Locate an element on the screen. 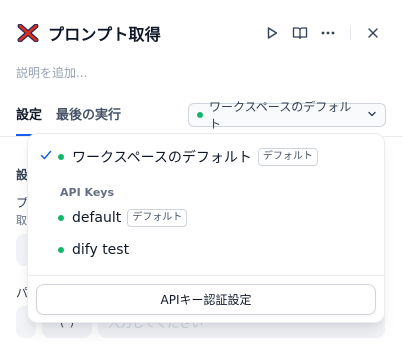 Image resolution: width=403 pixels, height=353 pixels. dropdown-item-default-key: default デフォルト is located at coordinates (206, 218).